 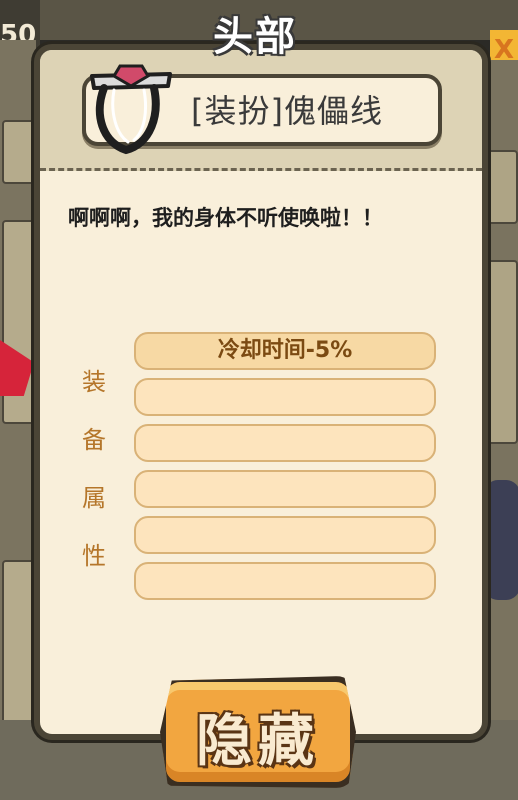 I want to click on panel-header: [装扮]傀儡线, so click(x=261, y=110).